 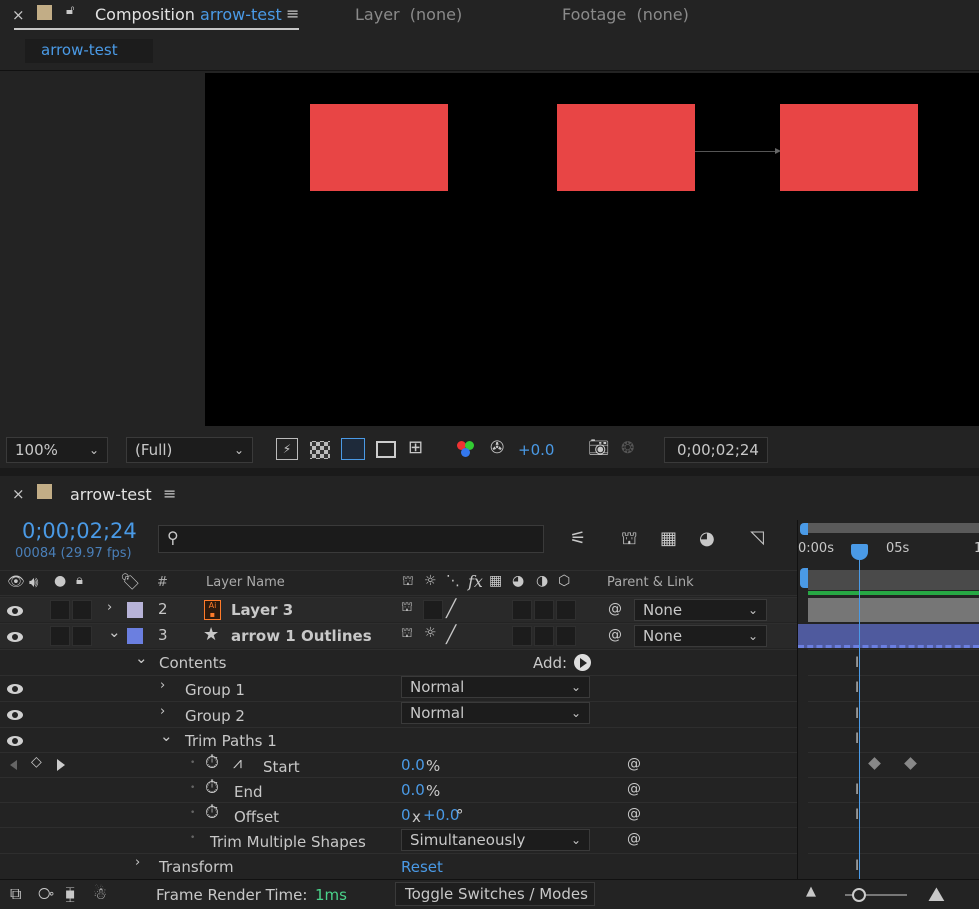 I want to click on transform-reset-link: Reset, so click(x=422, y=867).